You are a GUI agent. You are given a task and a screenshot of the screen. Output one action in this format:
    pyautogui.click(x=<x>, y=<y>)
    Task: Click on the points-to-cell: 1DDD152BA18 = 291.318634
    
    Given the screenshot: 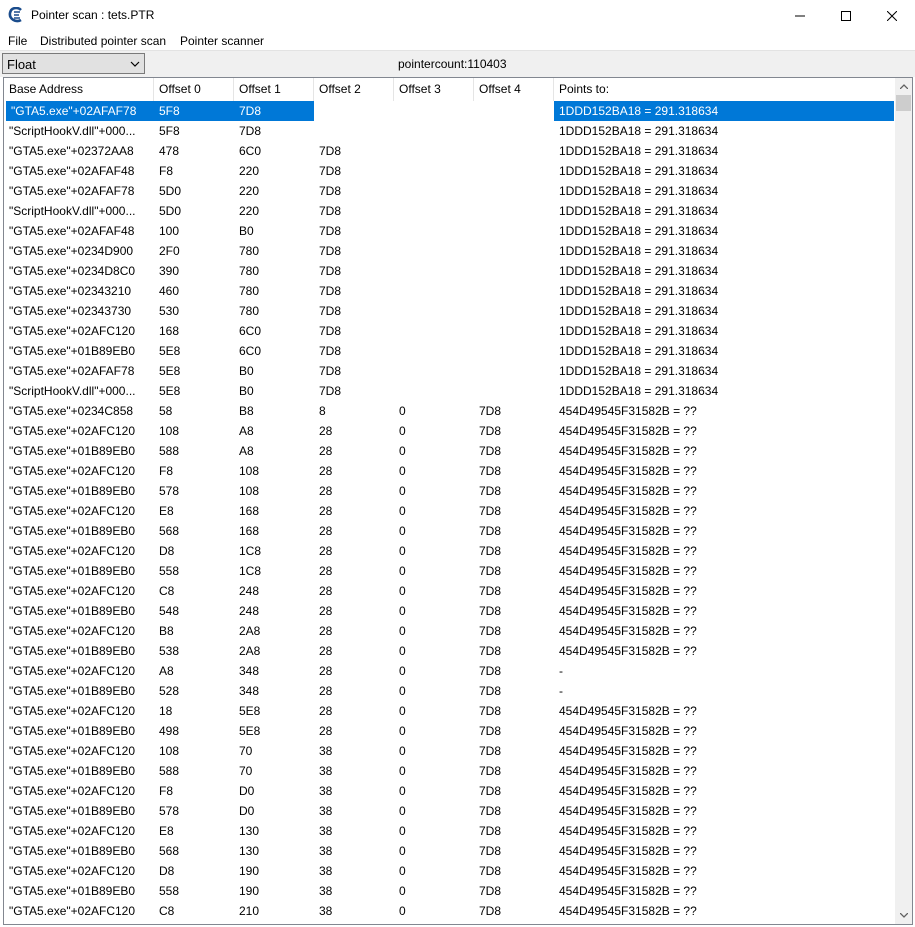 What is the action you would take?
    pyautogui.click(x=639, y=151)
    